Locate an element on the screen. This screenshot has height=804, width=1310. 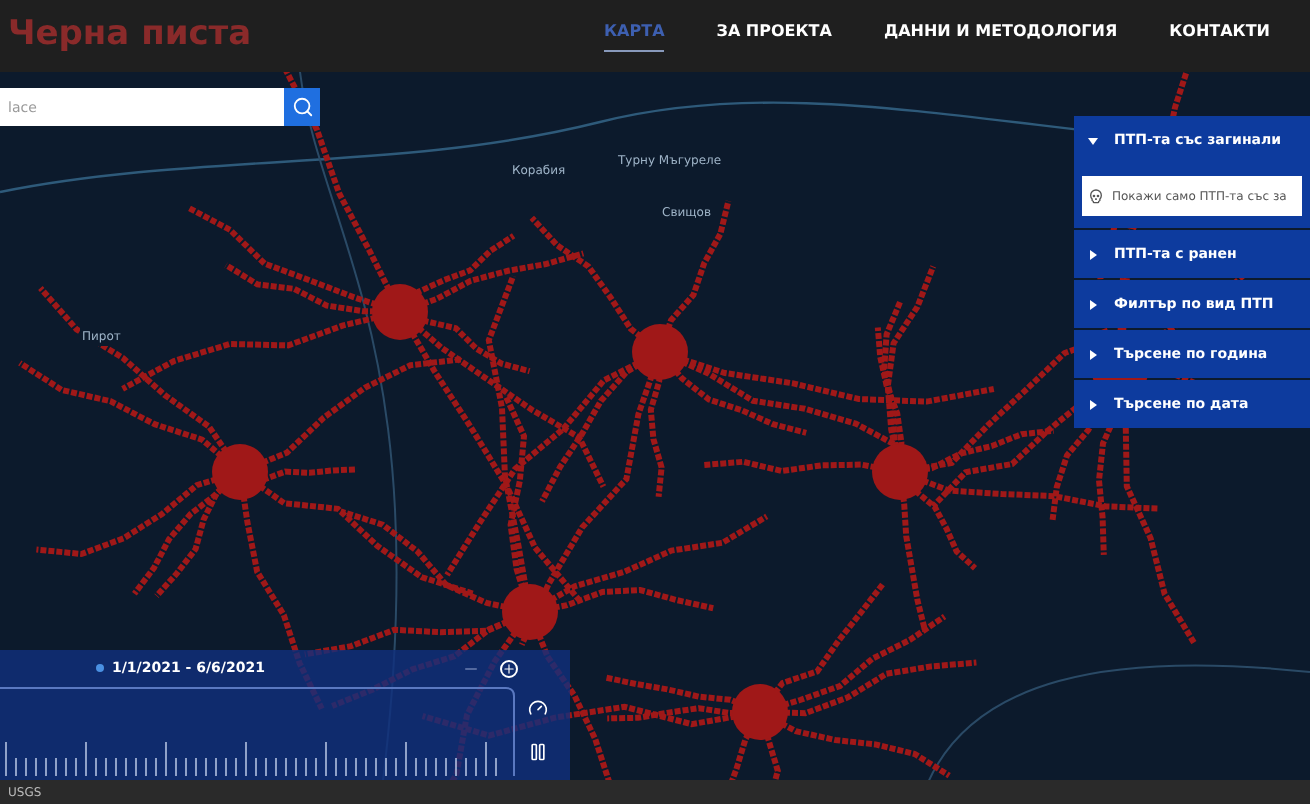
caret-down-icon is located at coordinates (1093, 140).